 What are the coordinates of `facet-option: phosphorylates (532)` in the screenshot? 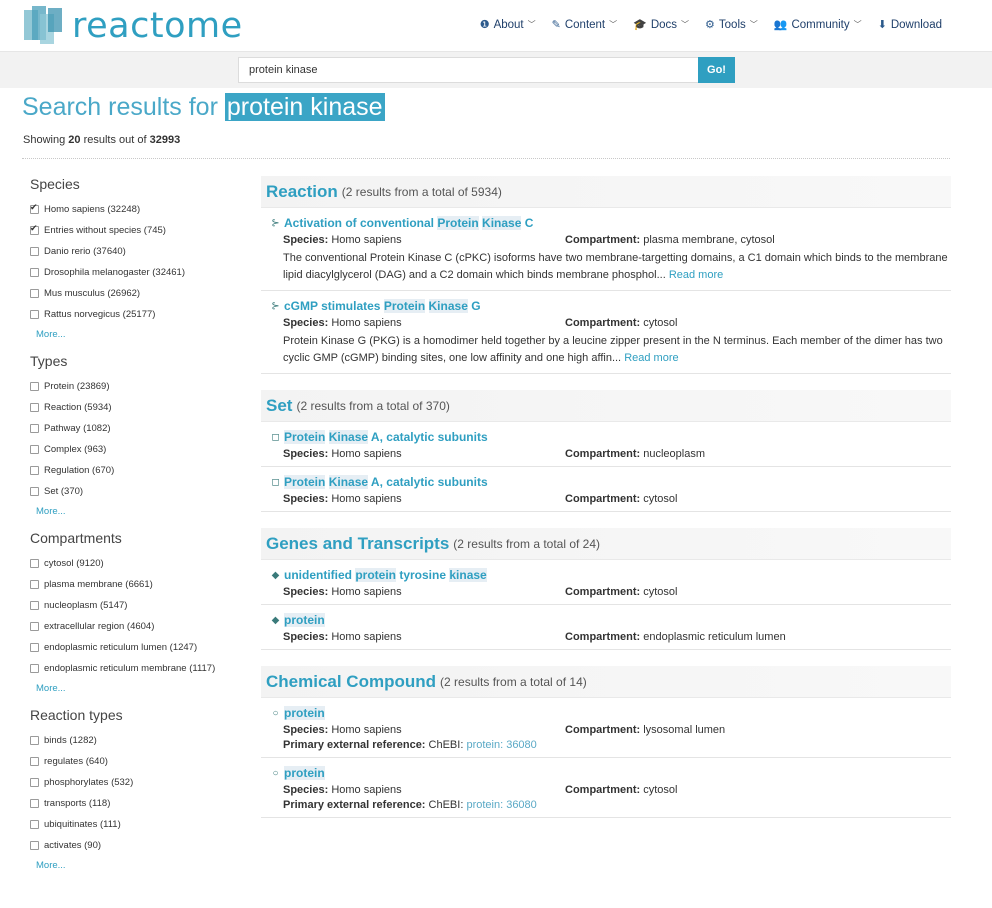 It's located at (140, 782).